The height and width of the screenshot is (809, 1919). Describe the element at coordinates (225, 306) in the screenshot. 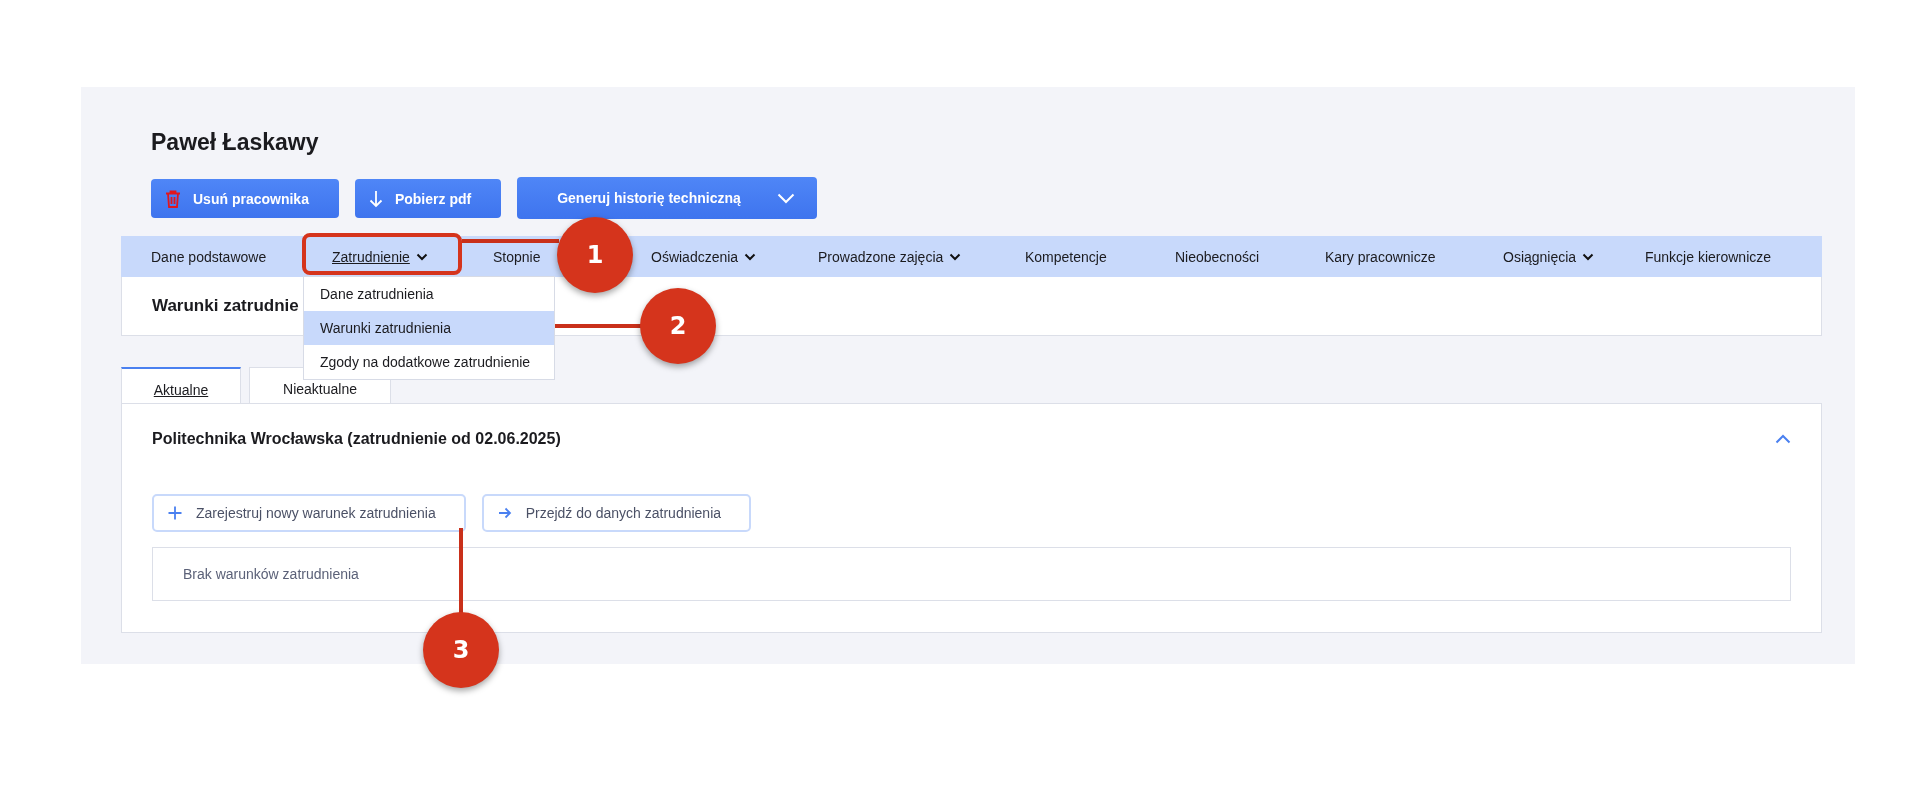

I see `section-title: Warunki zatrudnie` at that location.